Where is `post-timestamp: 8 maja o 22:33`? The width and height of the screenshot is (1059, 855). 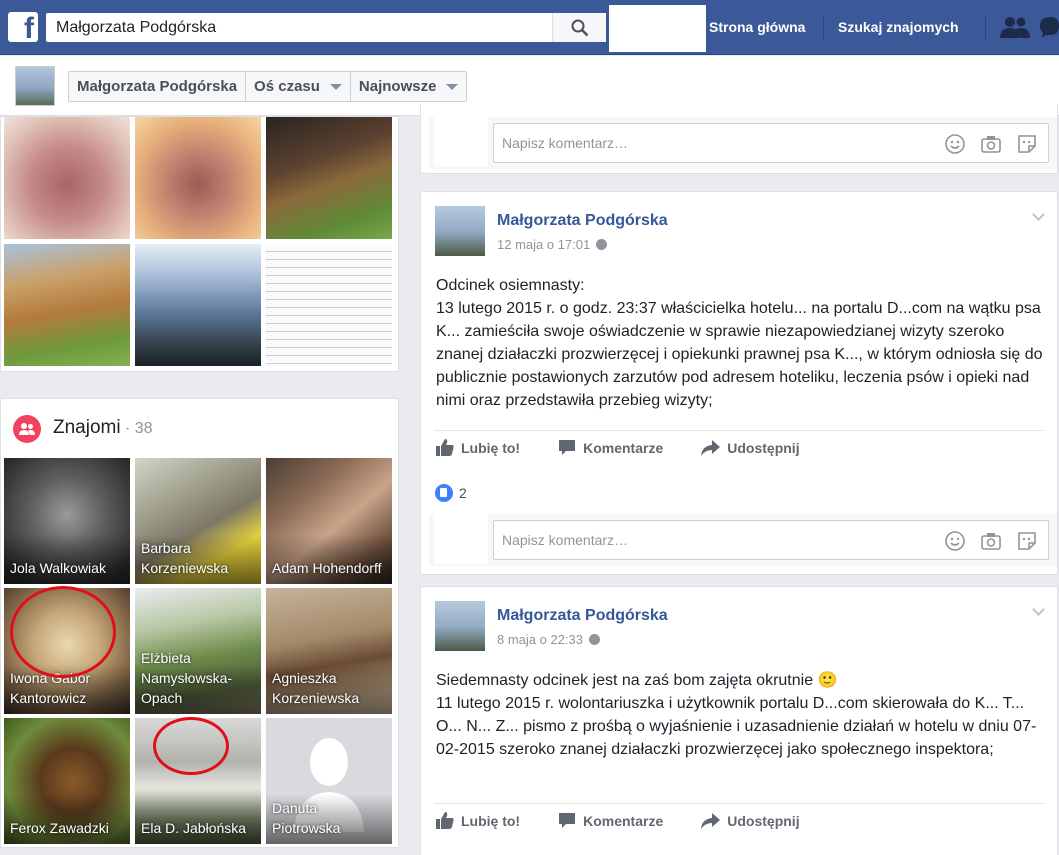 post-timestamp: 8 maja o 22:33 is located at coordinates (549, 639).